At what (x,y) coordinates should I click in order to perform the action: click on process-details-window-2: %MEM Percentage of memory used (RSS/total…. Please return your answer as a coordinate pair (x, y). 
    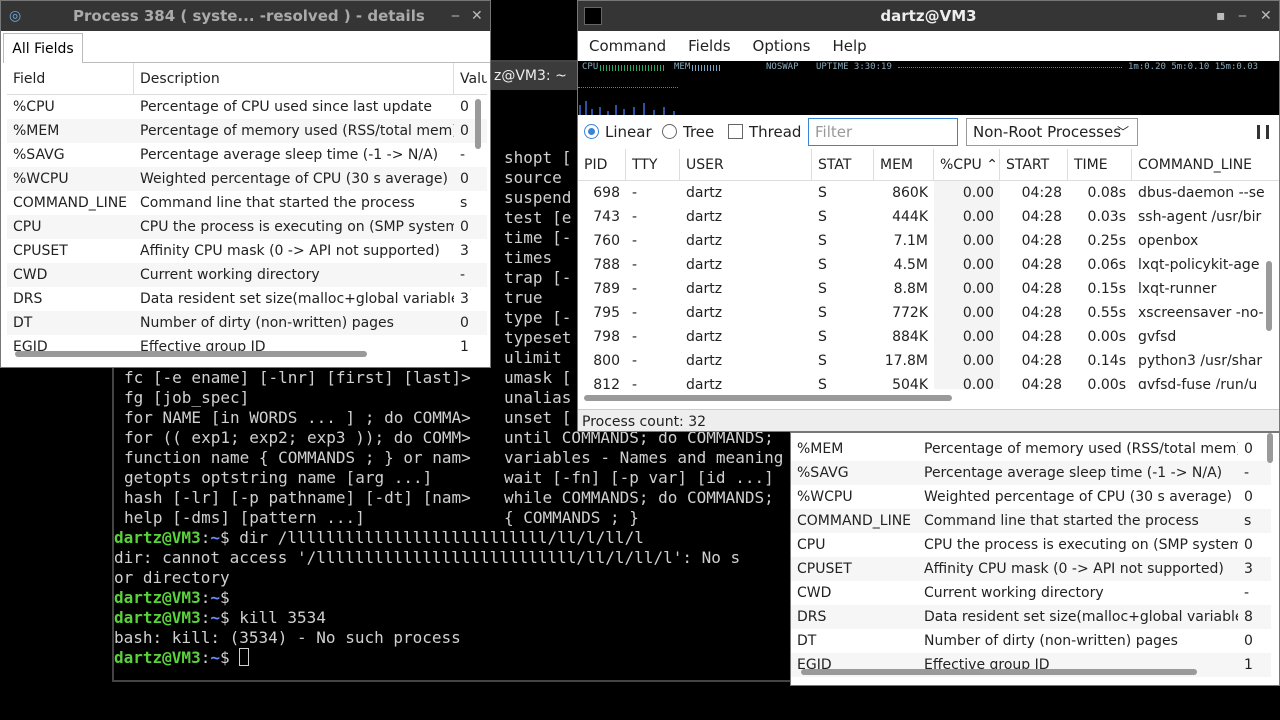
    Looking at the image, I should click on (1035, 559).